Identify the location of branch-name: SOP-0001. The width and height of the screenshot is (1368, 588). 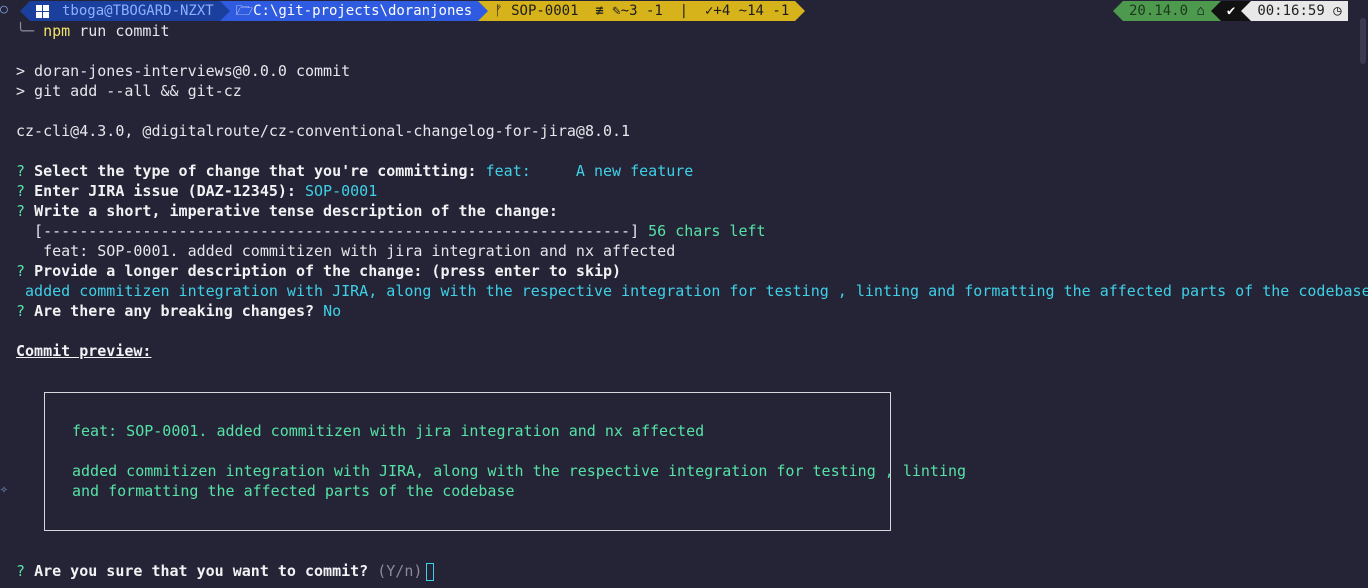
(545, 11).